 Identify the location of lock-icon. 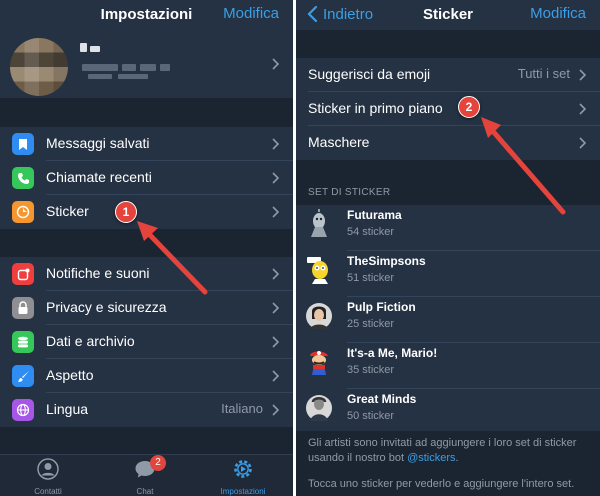
(23, 308).